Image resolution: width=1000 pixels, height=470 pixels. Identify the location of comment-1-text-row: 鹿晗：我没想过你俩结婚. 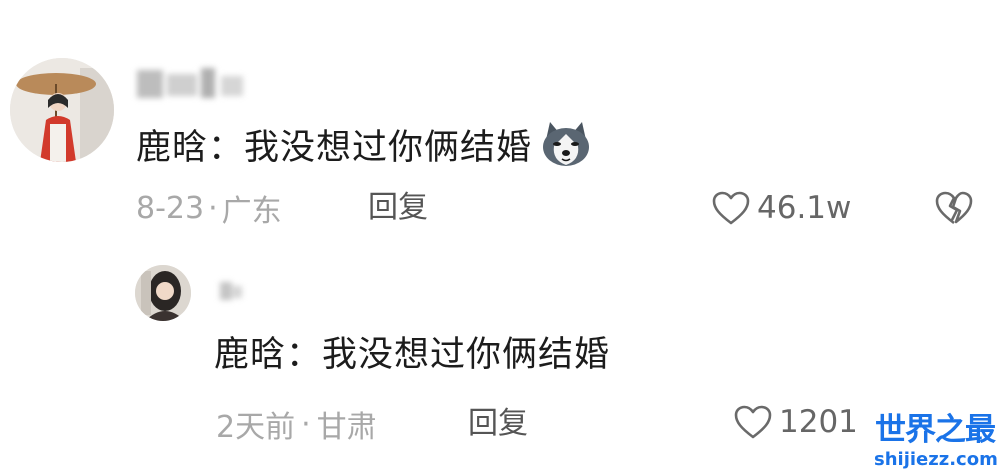
(364, 144).